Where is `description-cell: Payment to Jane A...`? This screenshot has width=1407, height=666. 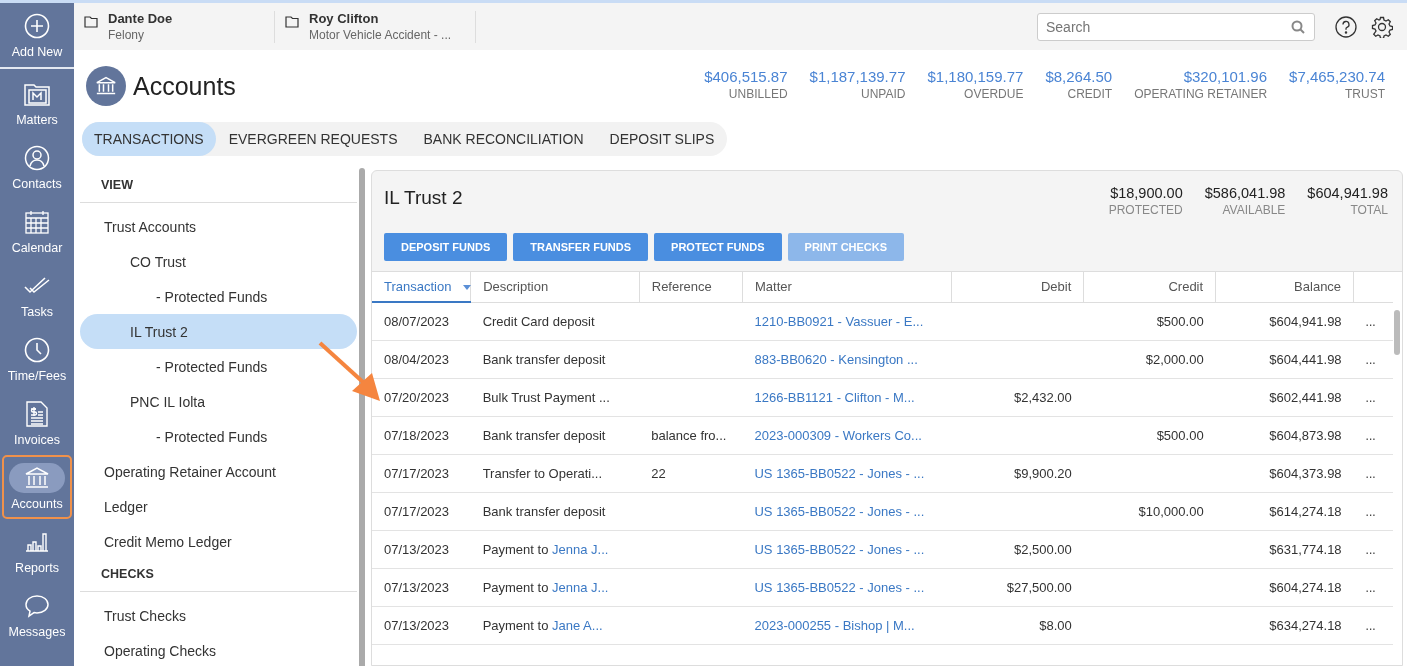
description-cell: Payment to Jane A... is located at coordinates (542, 625).